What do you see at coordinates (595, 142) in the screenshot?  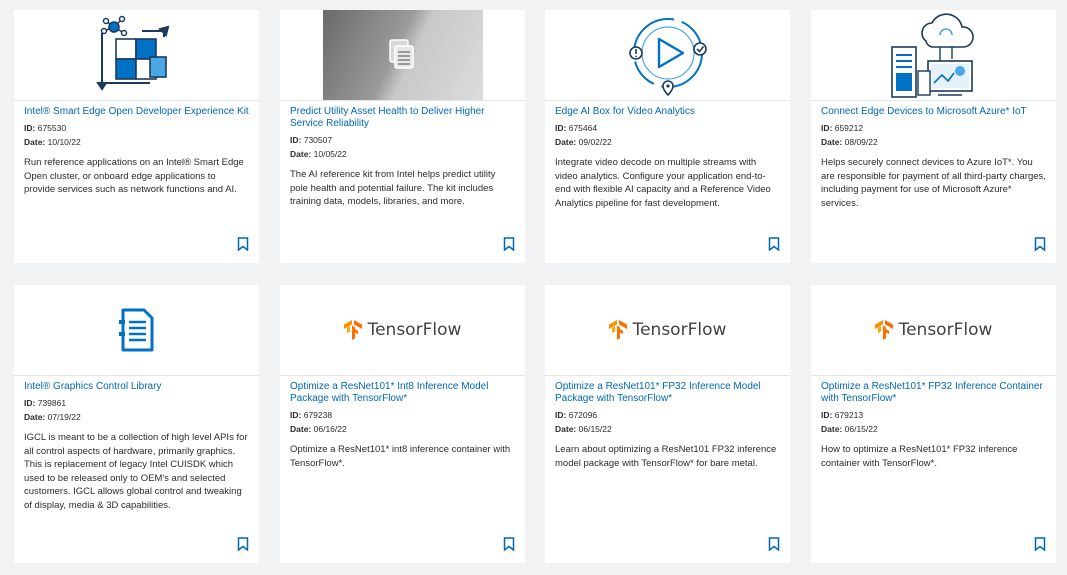 I see `date-value: 09/02/22` at bounding box center [595, 142].